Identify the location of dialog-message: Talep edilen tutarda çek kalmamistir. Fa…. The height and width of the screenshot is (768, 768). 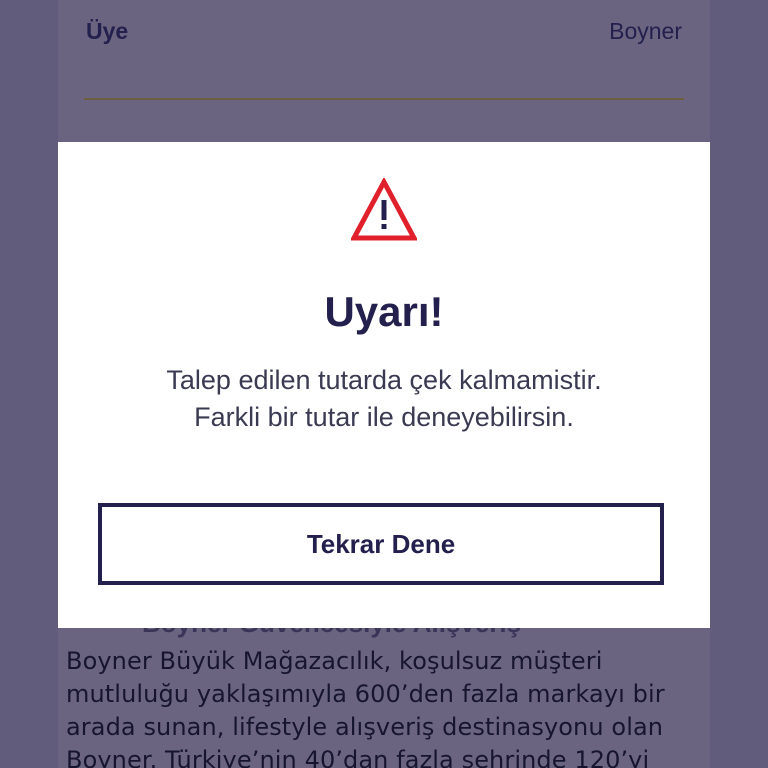
(384, 398).